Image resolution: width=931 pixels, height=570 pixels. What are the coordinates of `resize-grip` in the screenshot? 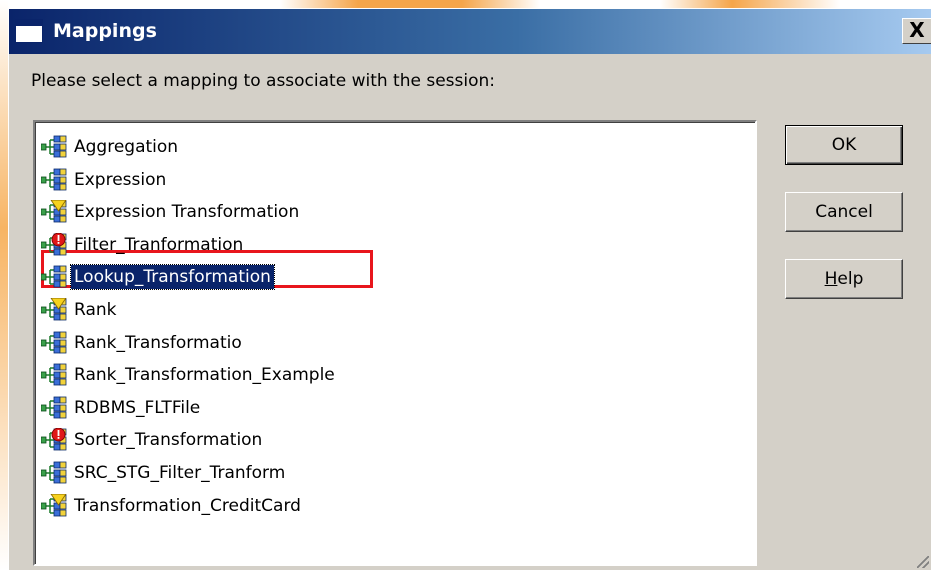 It's located at (923, 562).